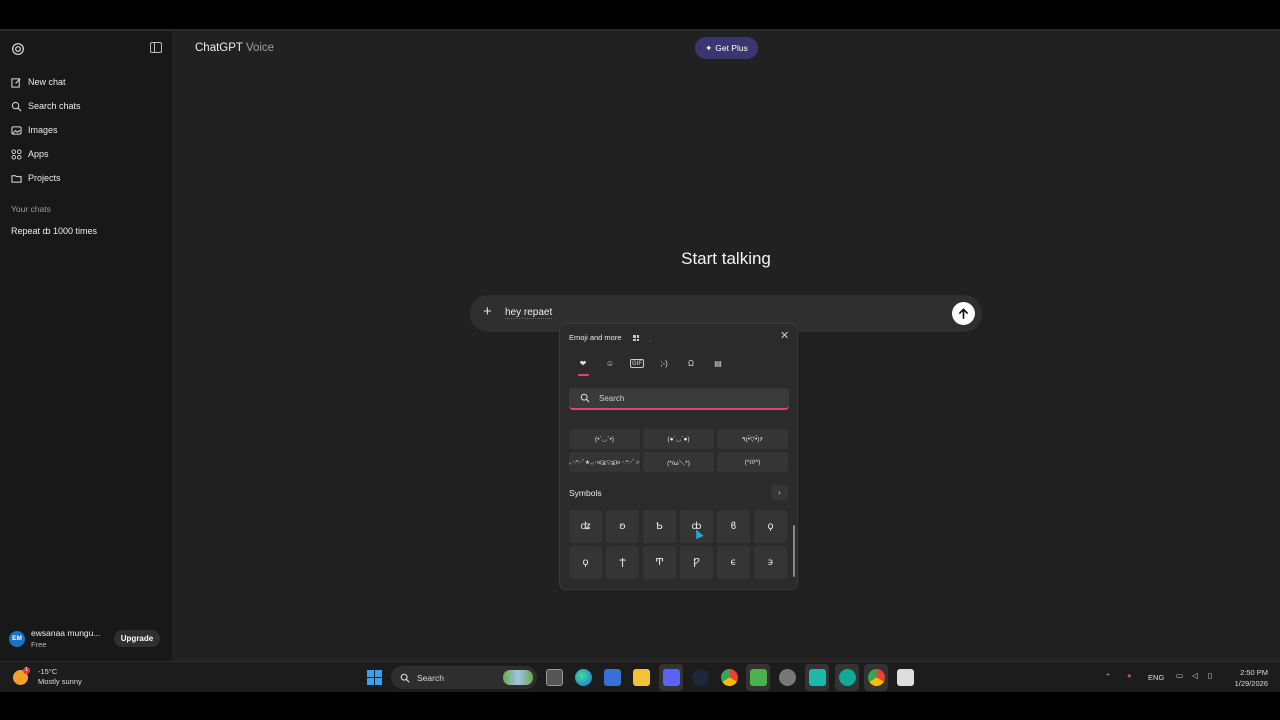 Image resolution: width=1280 pixels, height=720 pixels. What do you see at coordinates (54, 106) in the screenshot?
I see `sidebar-item-label: Search chats` at bounding box center [54, 106].